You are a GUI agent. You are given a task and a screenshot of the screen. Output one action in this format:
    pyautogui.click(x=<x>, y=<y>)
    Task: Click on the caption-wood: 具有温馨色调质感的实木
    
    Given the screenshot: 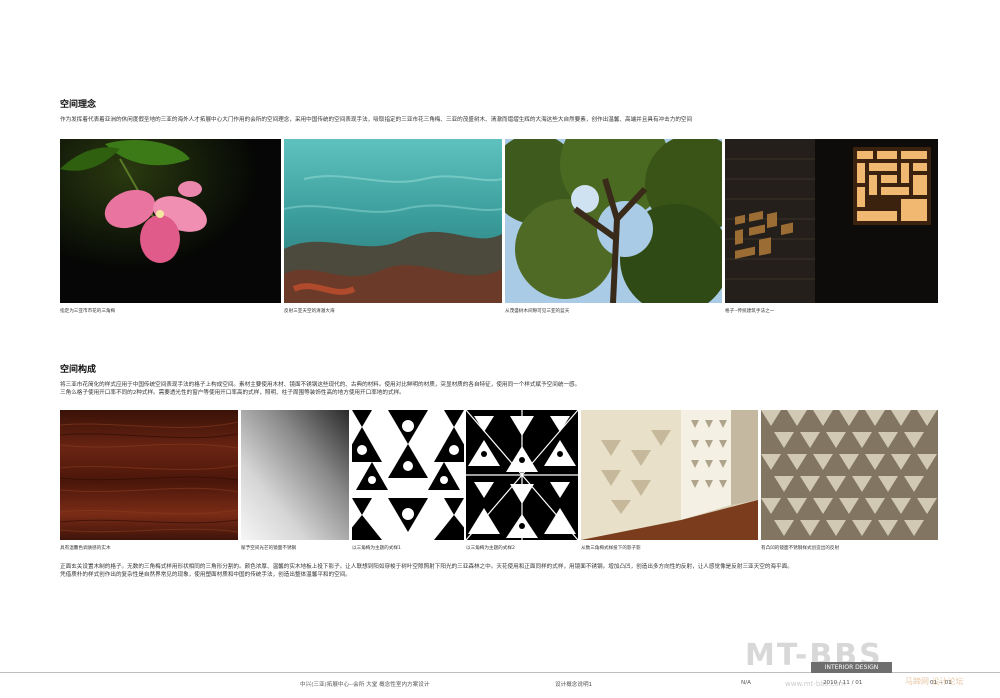 What is the action you would take?
    pyautogui.click(x=85, y=548)
    